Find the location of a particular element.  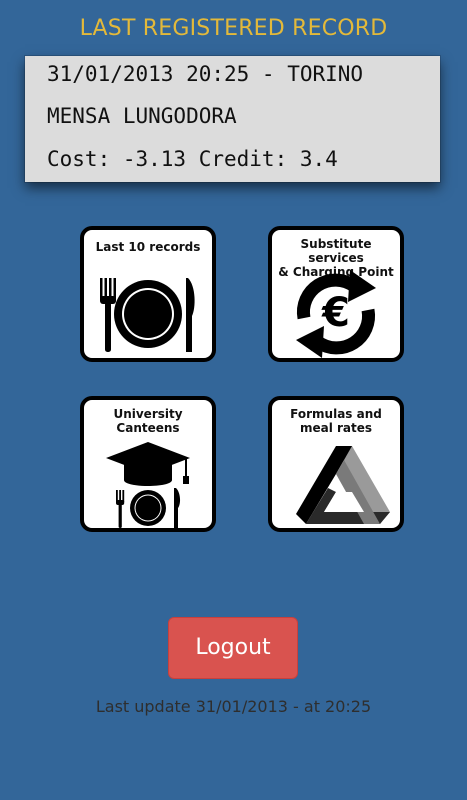

university-canteens-button: University Canteens is located at coordinates (148, 464).